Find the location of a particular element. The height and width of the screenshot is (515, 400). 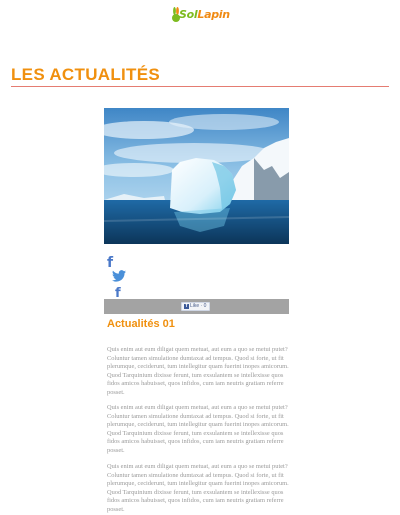

facebook-icon: f is located at coordinates (186, 306).